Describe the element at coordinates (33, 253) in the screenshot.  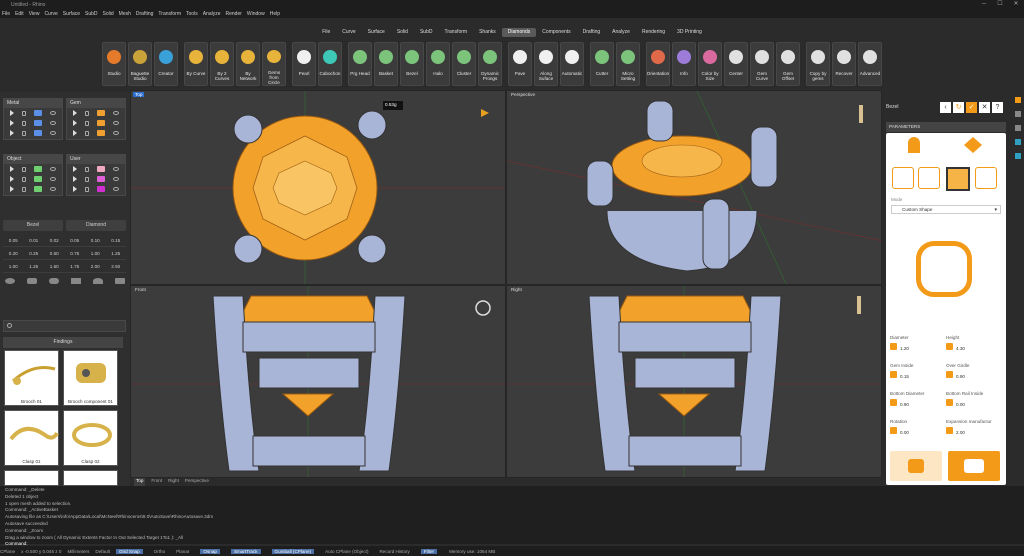
I see `size-cell: 0.25` at that location.